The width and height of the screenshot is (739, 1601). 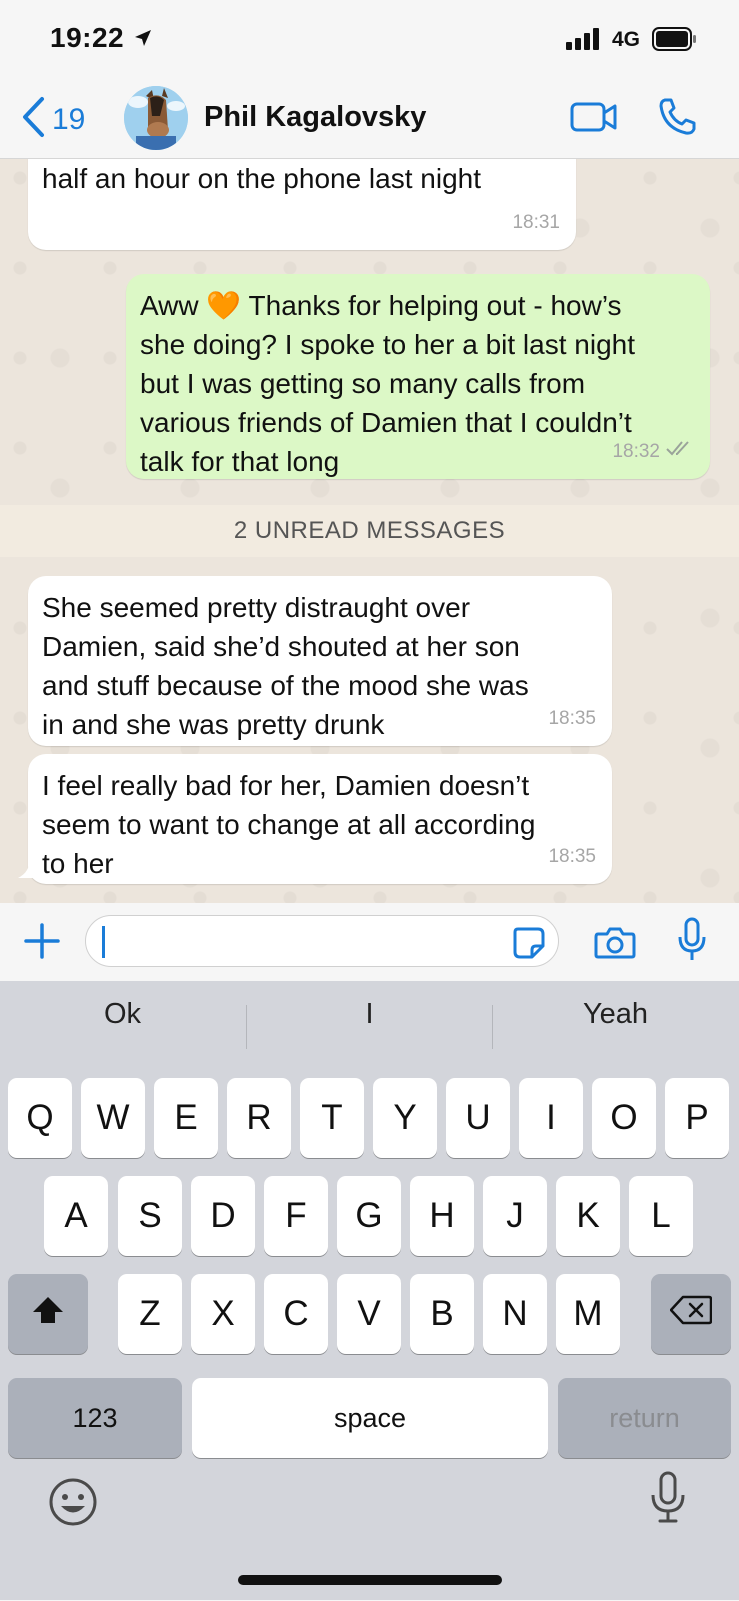 I want to click on video-call-icon, so click(x=594, y=119).